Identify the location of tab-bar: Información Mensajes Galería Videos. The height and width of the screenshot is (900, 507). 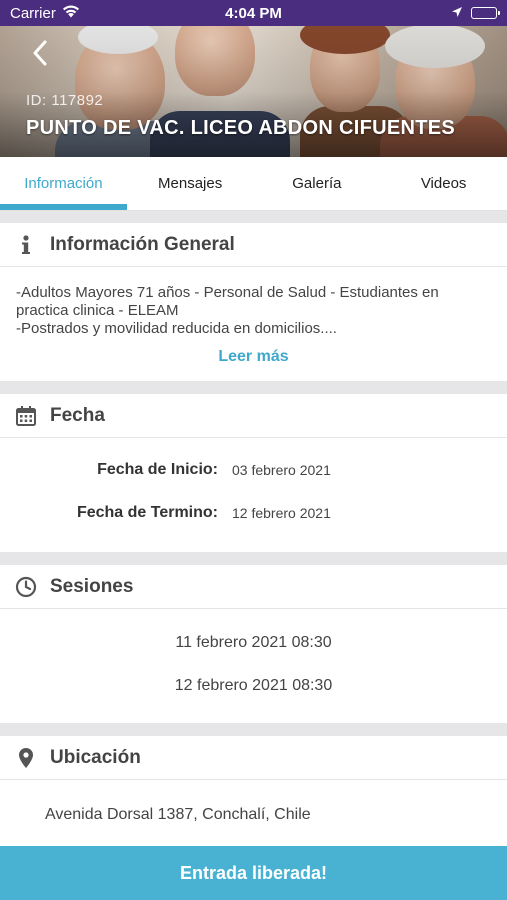
(253, 184).